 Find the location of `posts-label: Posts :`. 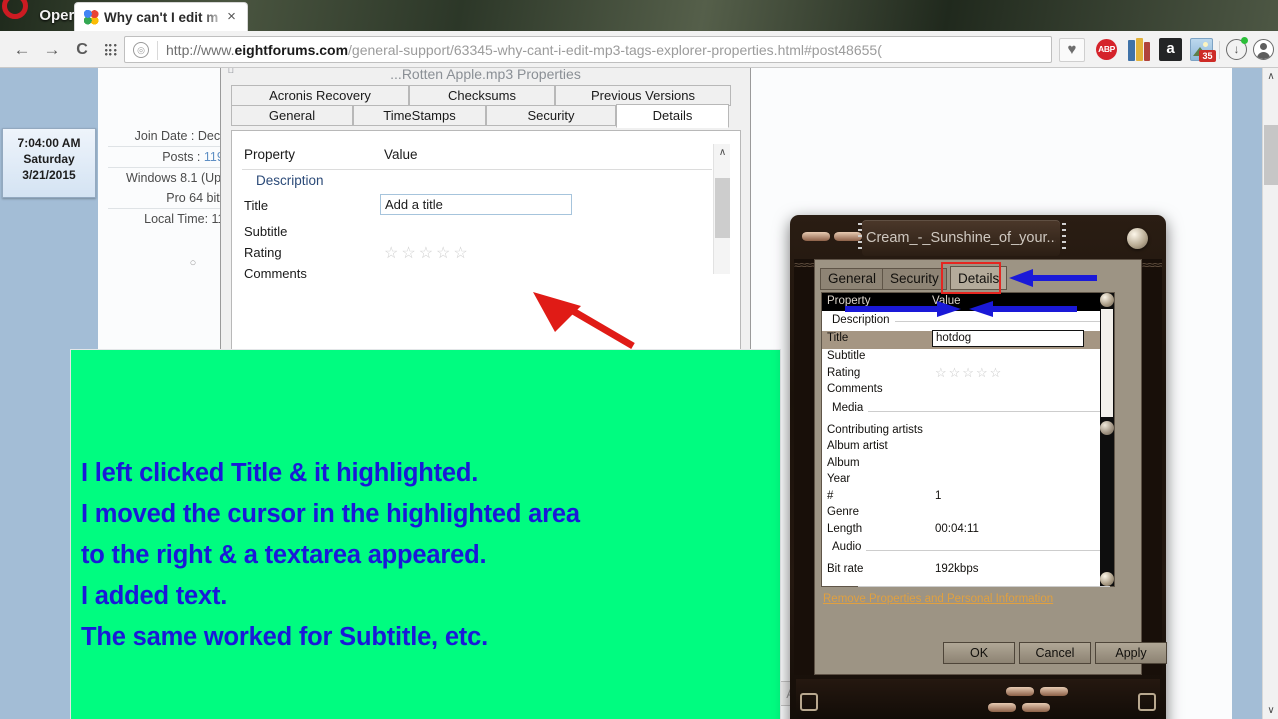

posts-label: Posts : is located at coordinates (183, 157).